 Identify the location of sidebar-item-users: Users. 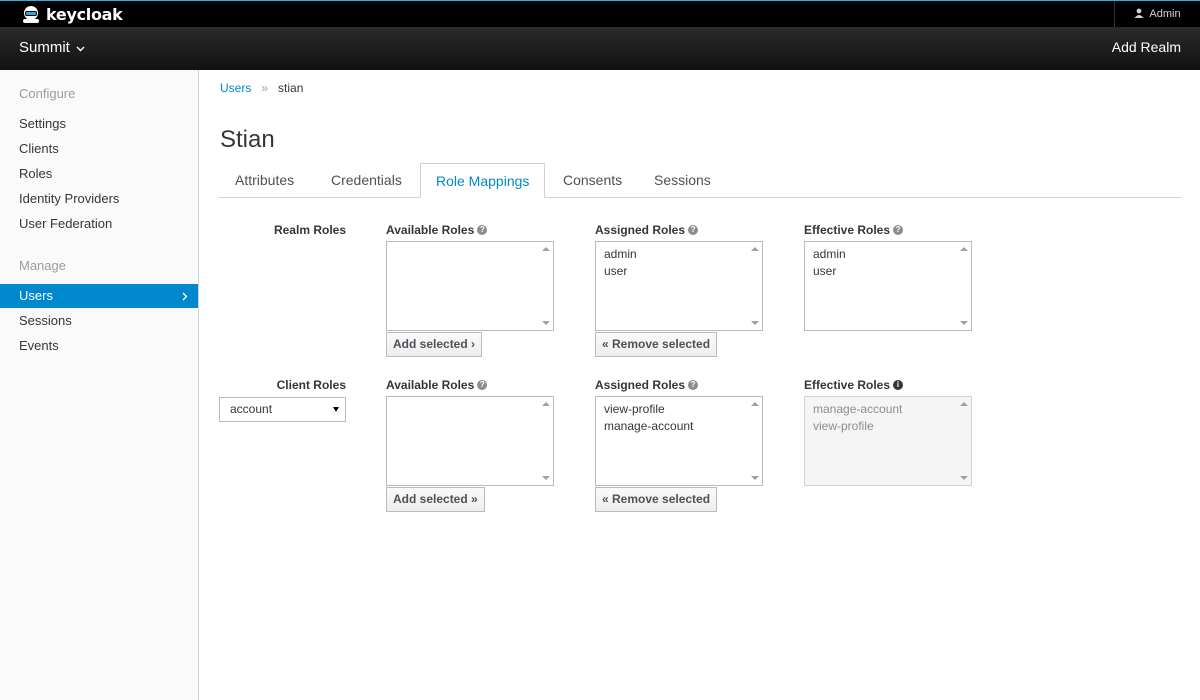
(99, 296).